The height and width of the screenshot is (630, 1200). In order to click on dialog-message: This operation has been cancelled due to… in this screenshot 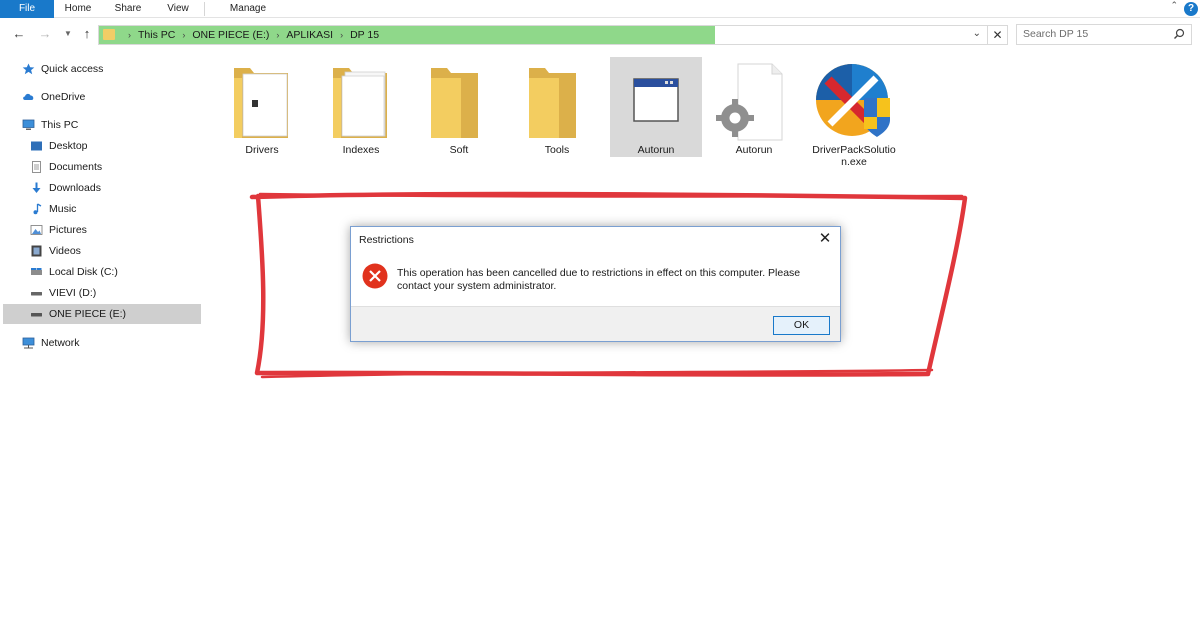, I will do `click(599, 279)`.